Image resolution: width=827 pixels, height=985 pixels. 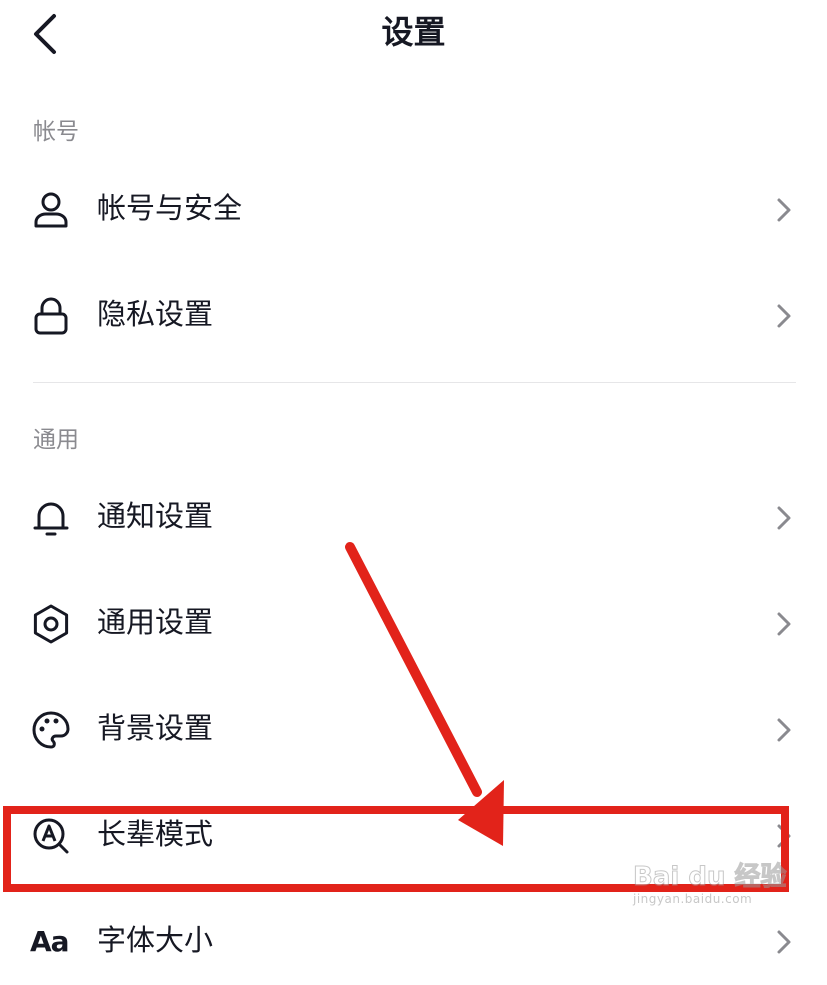 What do you see at coordinates (155, 314) in the screenshot?
I see `settings-item-label: 隐私设置` at bounding box center [155, 314].